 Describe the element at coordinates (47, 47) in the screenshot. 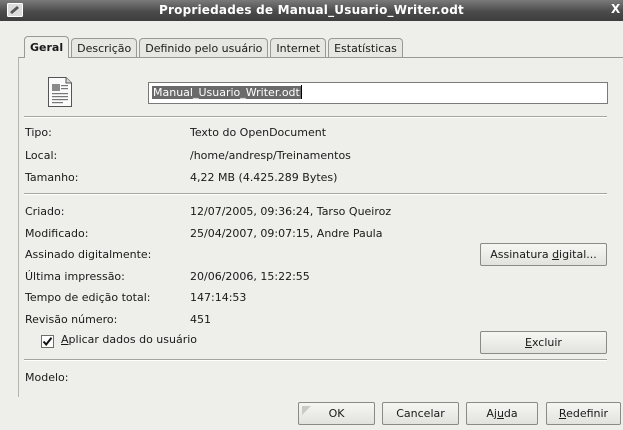

I see `tab-geral: Geral` at that location.